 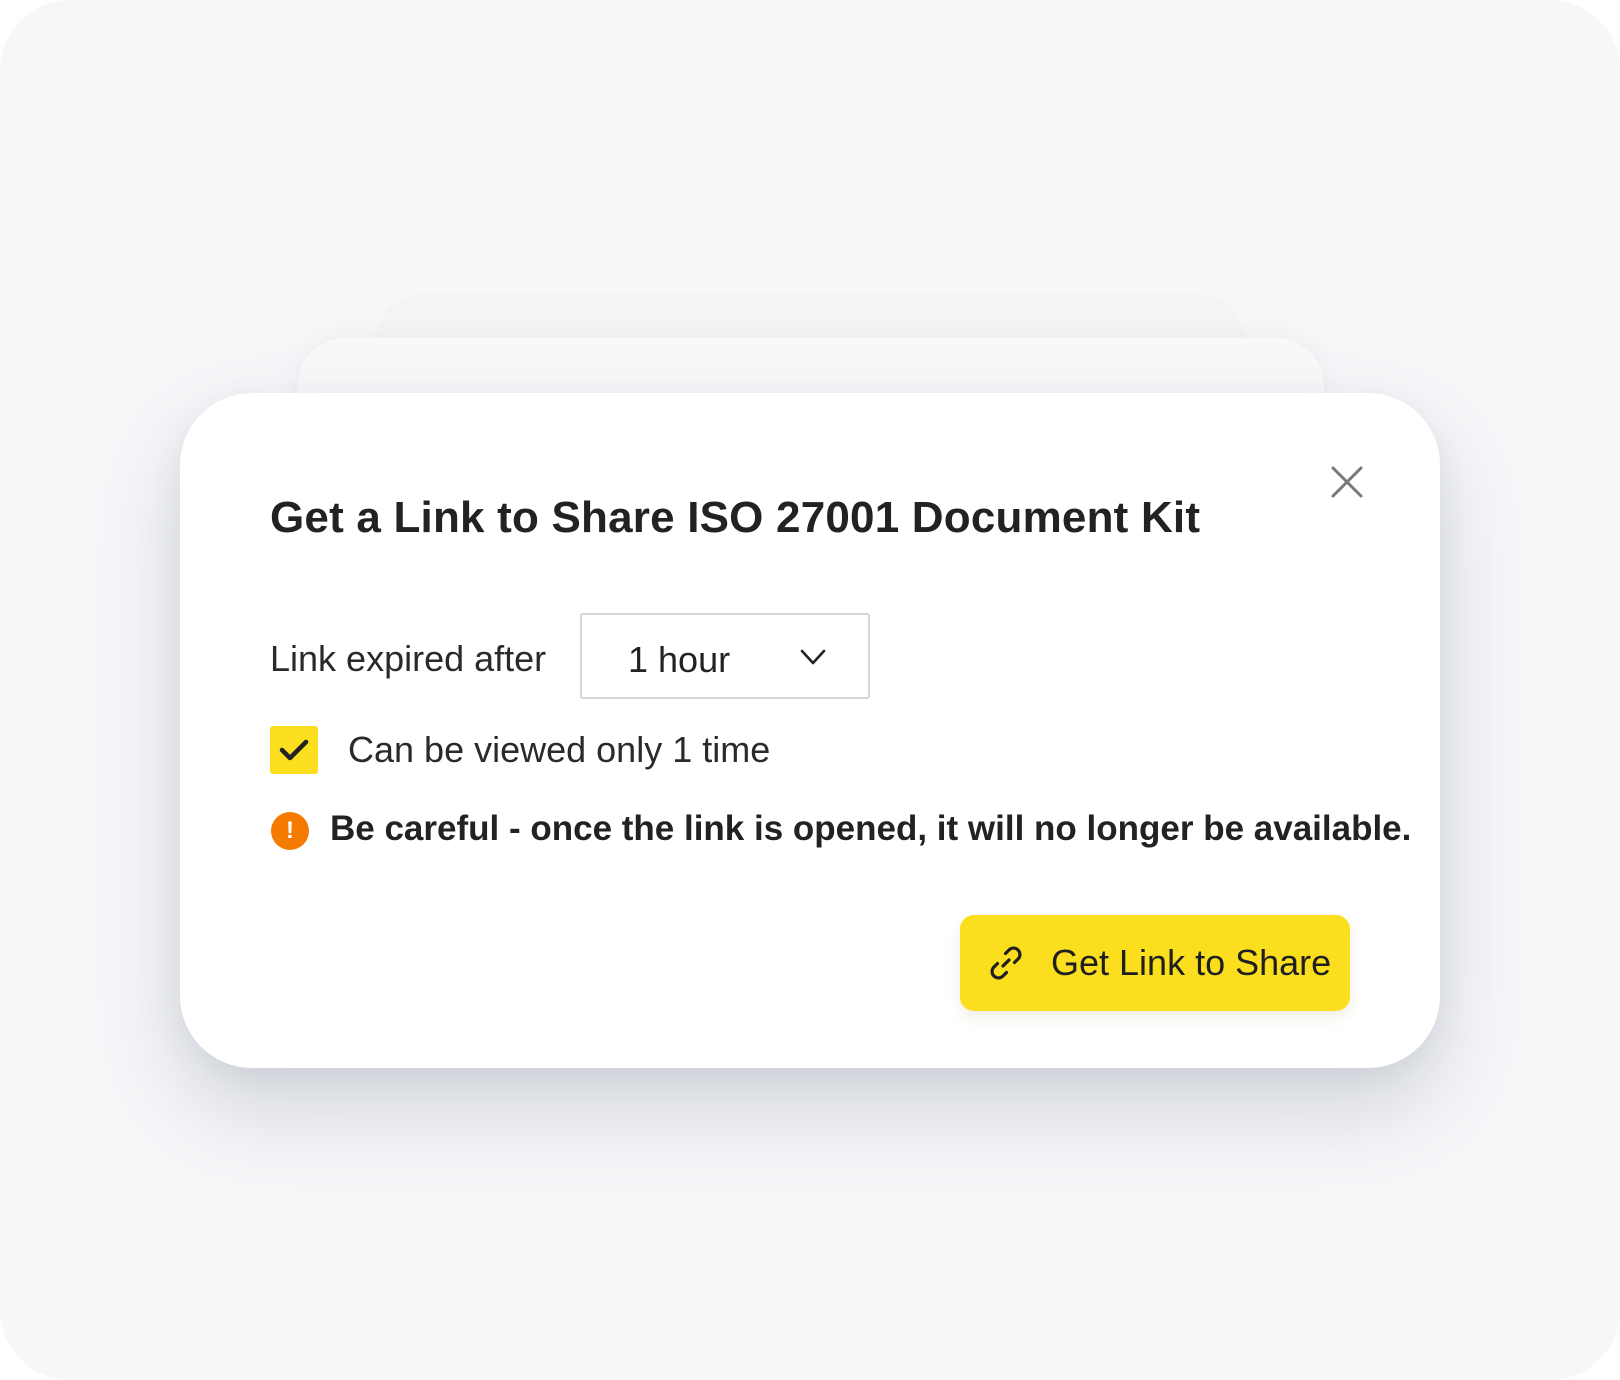 I want to click on checkmark-icon, so click(x=294, y=750).